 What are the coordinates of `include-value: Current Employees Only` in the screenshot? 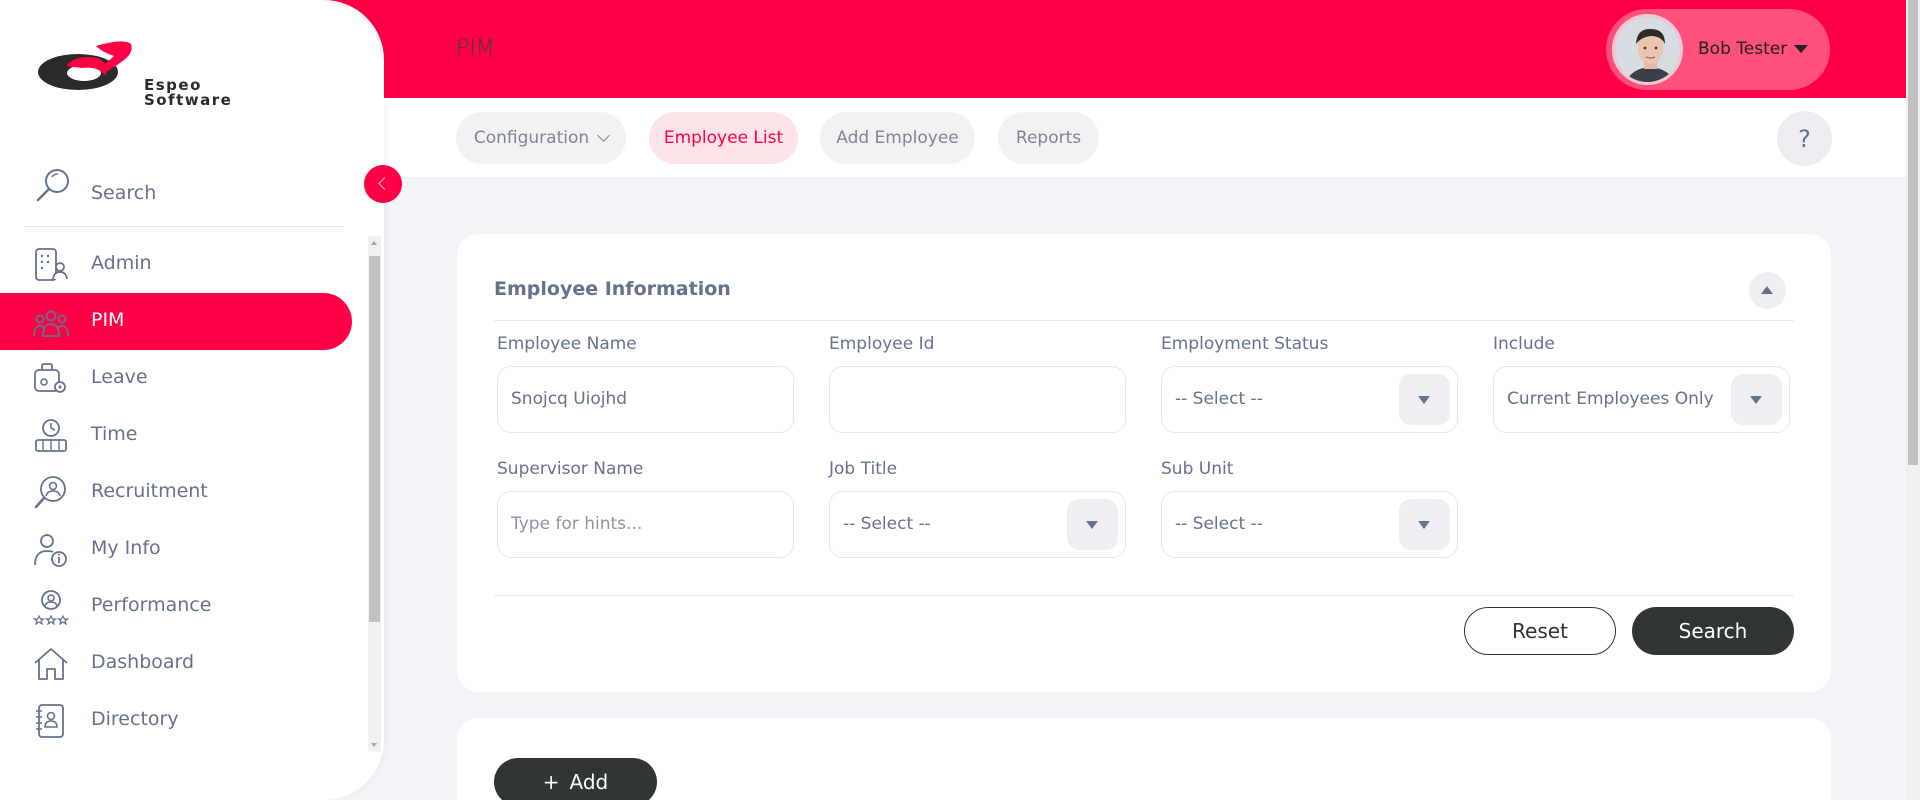 It's located at (1610, 399).